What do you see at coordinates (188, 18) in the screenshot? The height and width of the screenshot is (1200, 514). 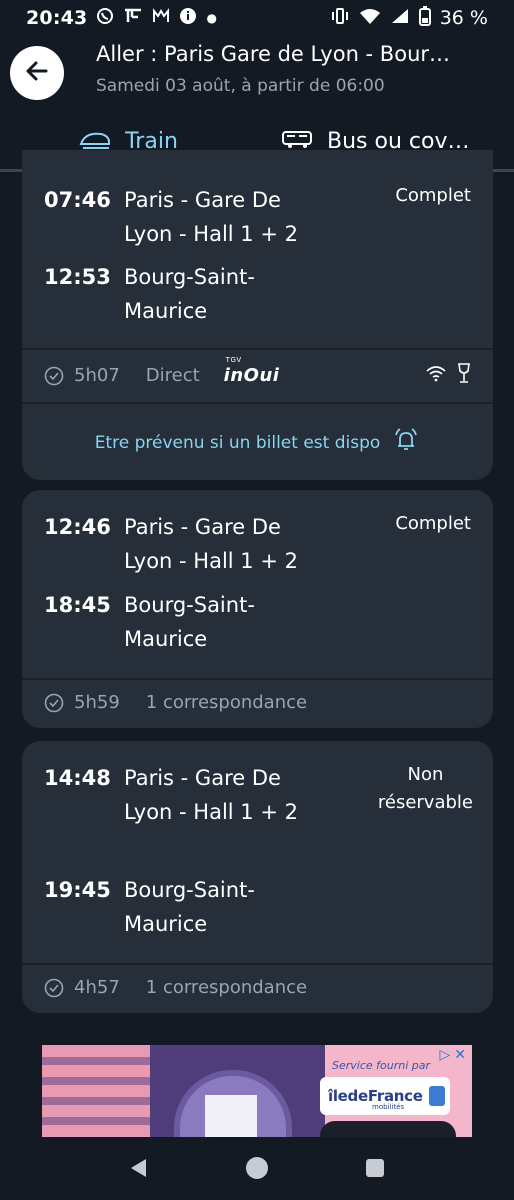 I see `info-icon` at bounding box center [188, 18].